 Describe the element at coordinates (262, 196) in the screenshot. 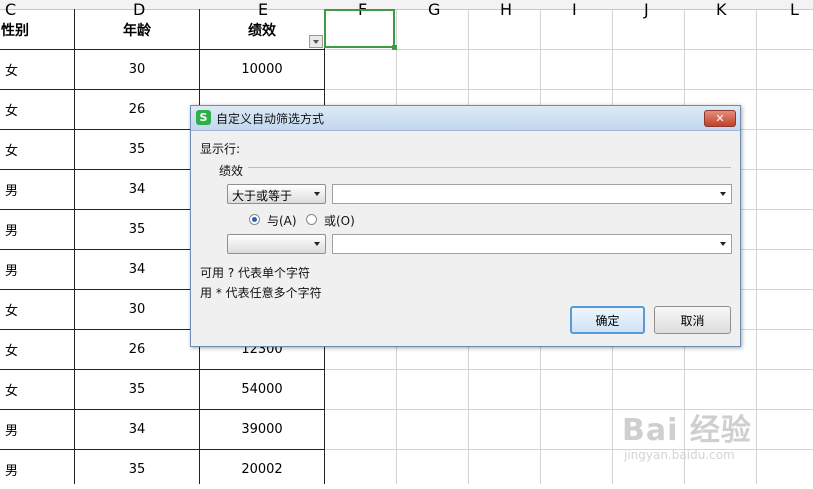

I see `condition1-operator-value: 大于或等于` at that location.